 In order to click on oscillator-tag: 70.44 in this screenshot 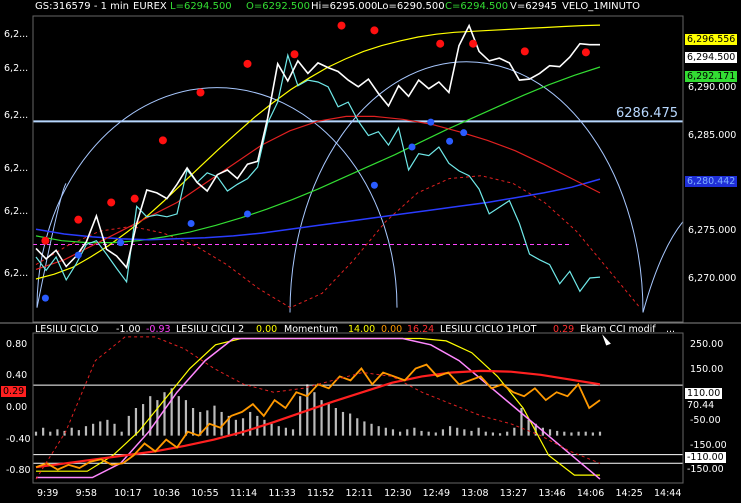, I will do `click(701, 405)`.